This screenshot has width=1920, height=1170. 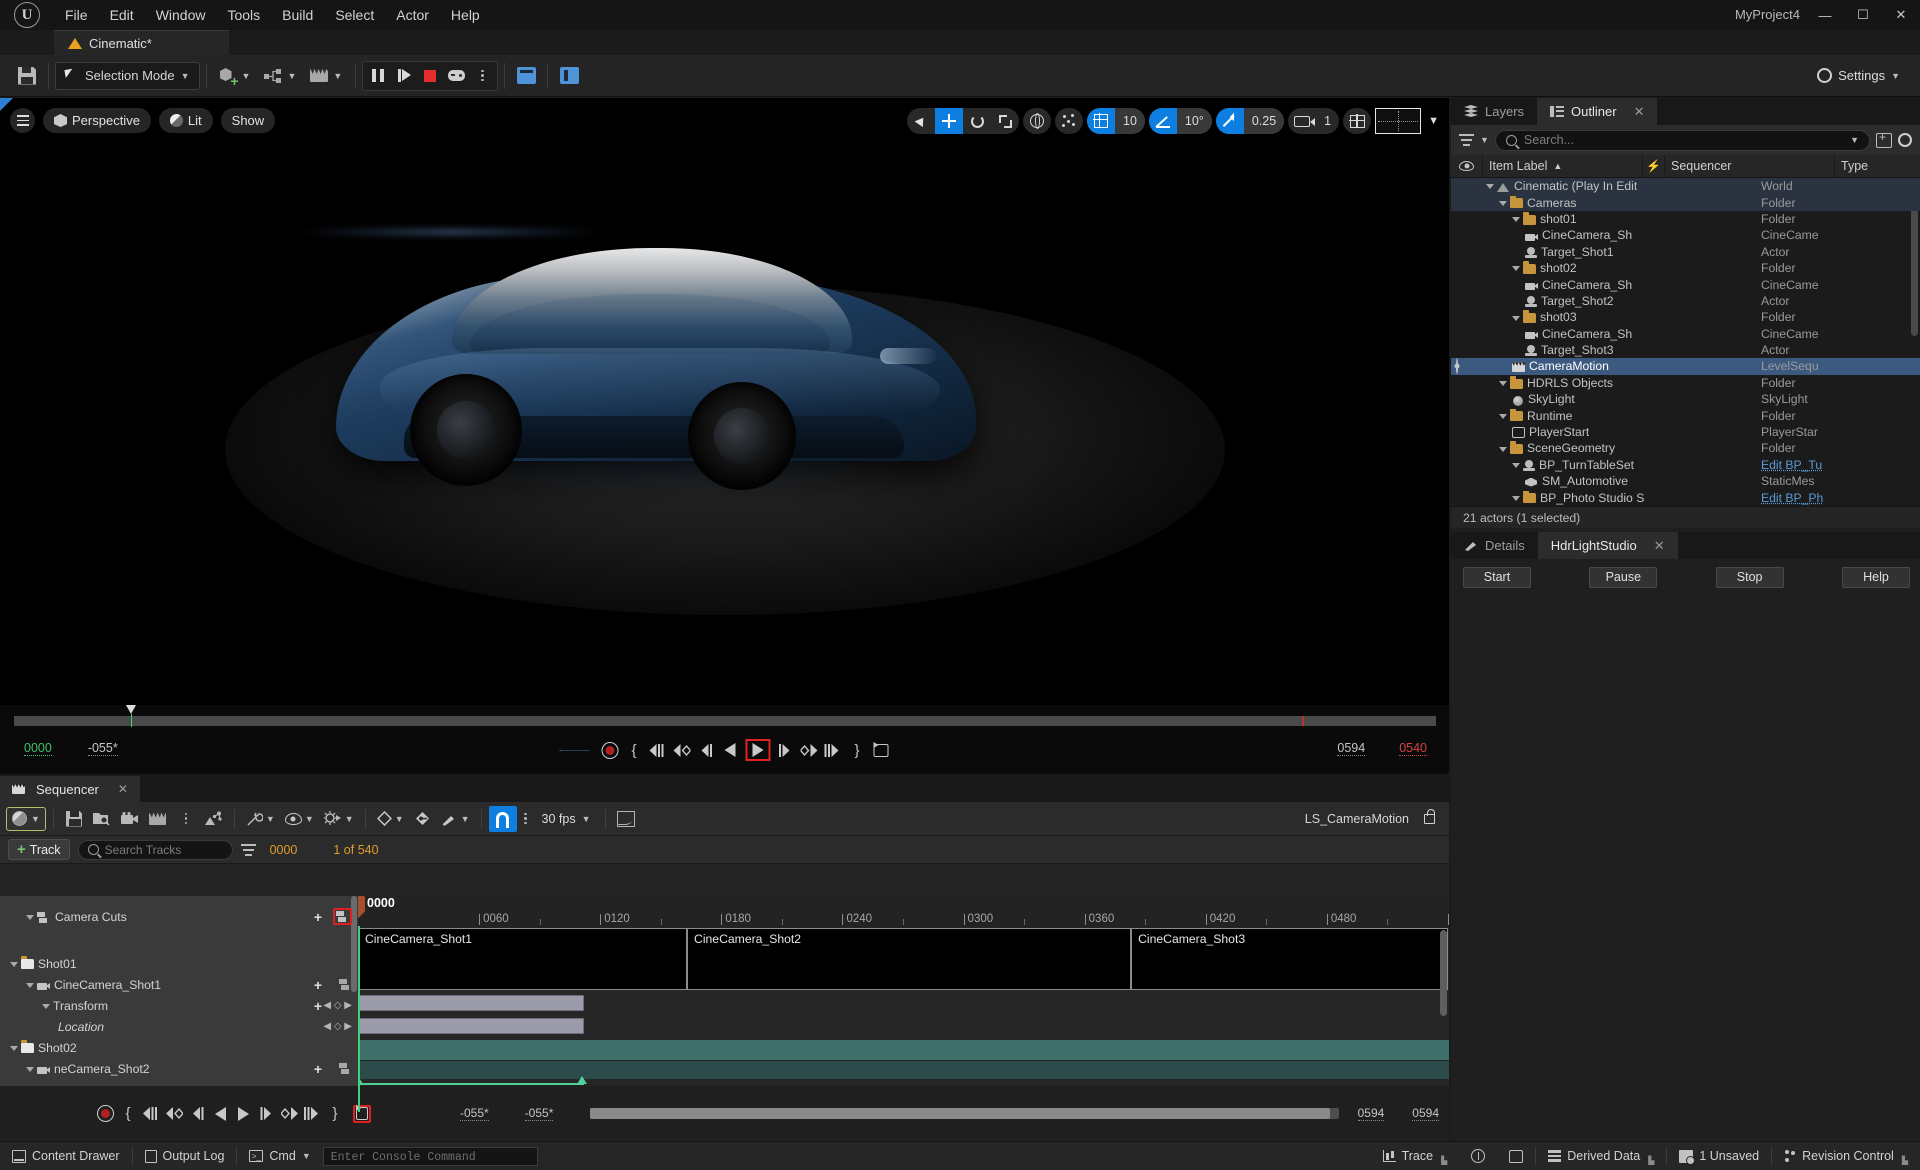 I want to click on unreal-engine-logo: U, so click(x=27, y=15).